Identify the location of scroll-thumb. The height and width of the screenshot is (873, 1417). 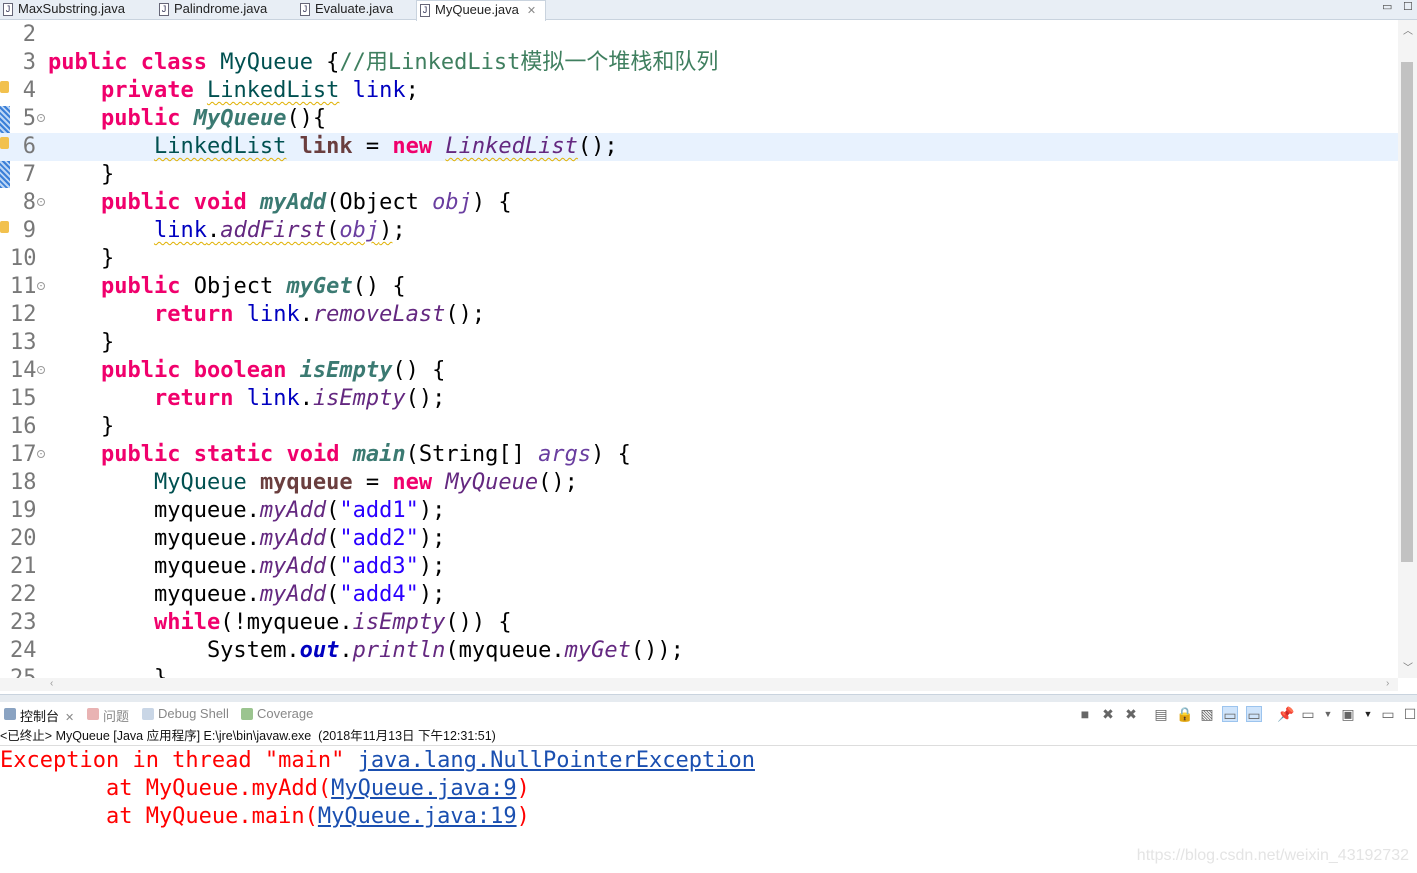
(1407, 312).